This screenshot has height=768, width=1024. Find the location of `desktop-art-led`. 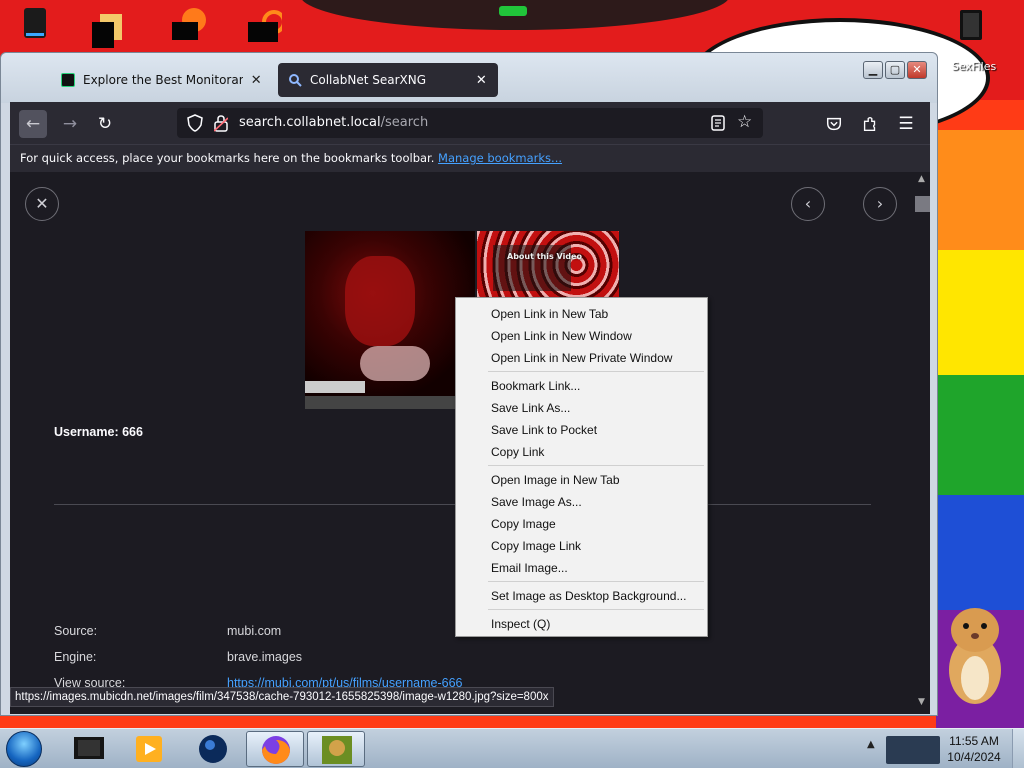

desktop-art-led is located at coordinates (513, 11).